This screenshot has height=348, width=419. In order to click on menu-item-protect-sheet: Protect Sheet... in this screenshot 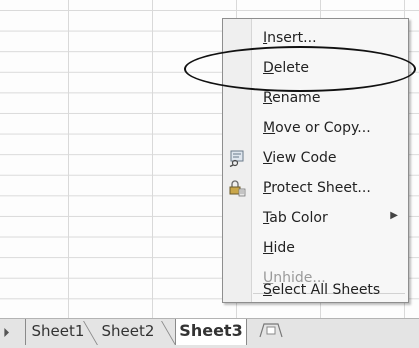, I will do `click(315, 188)`.